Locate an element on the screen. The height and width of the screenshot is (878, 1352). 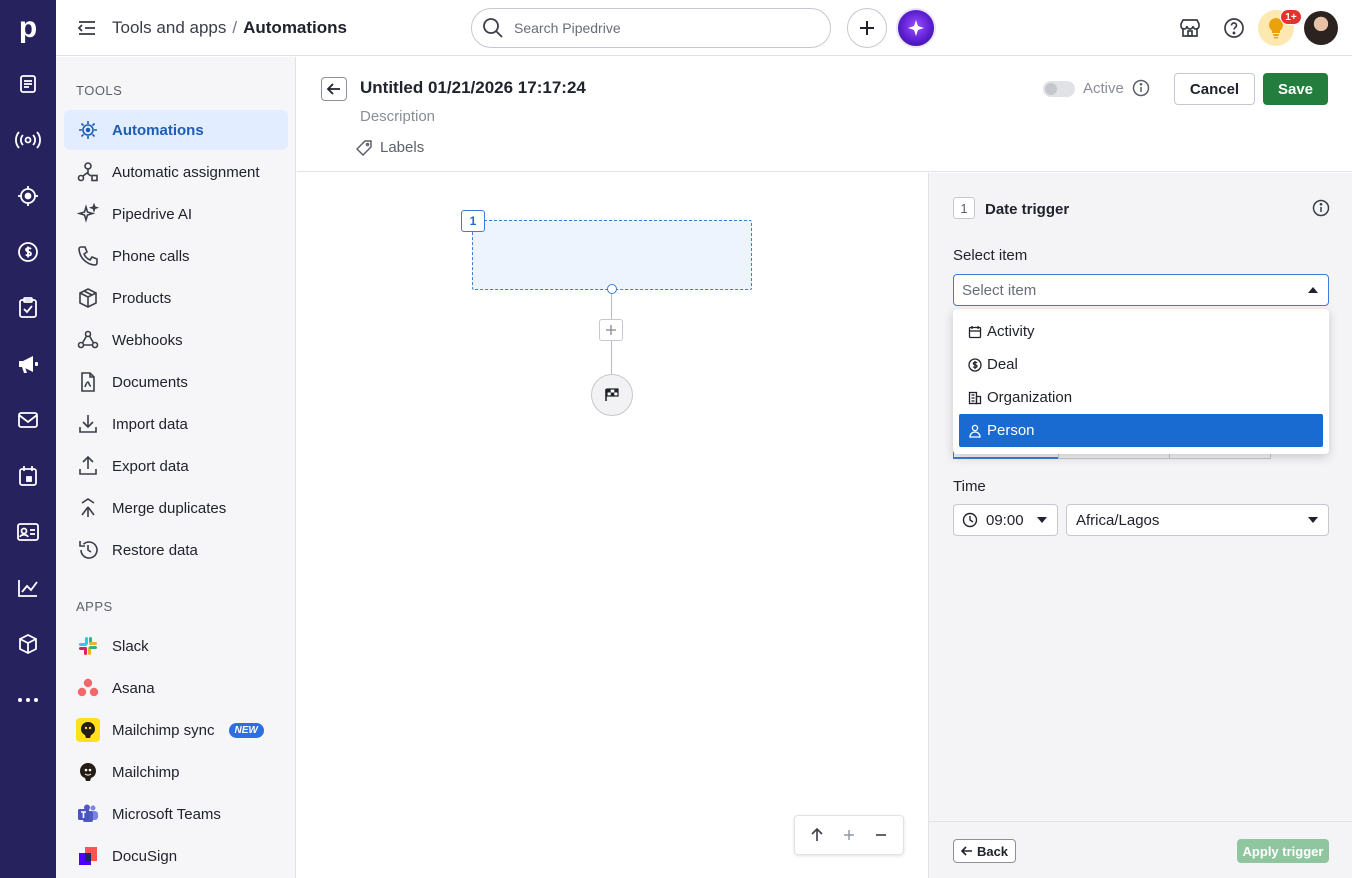
labels-button: Labels is located at coordinates (390, 147).